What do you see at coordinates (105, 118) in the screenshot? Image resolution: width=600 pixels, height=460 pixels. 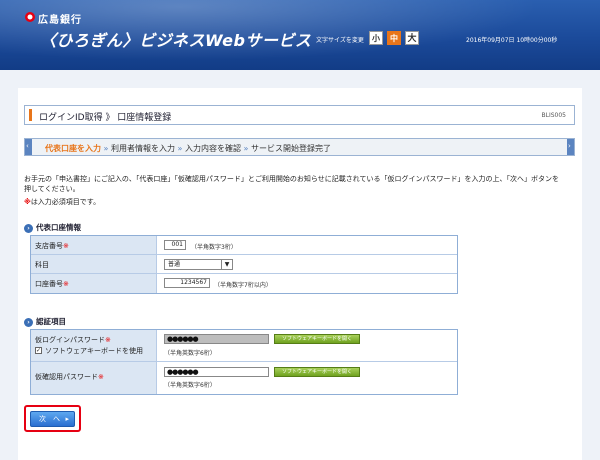 I see `page-title: ログインID取得 》 口座情報登録` at bounding box center [105, 118].